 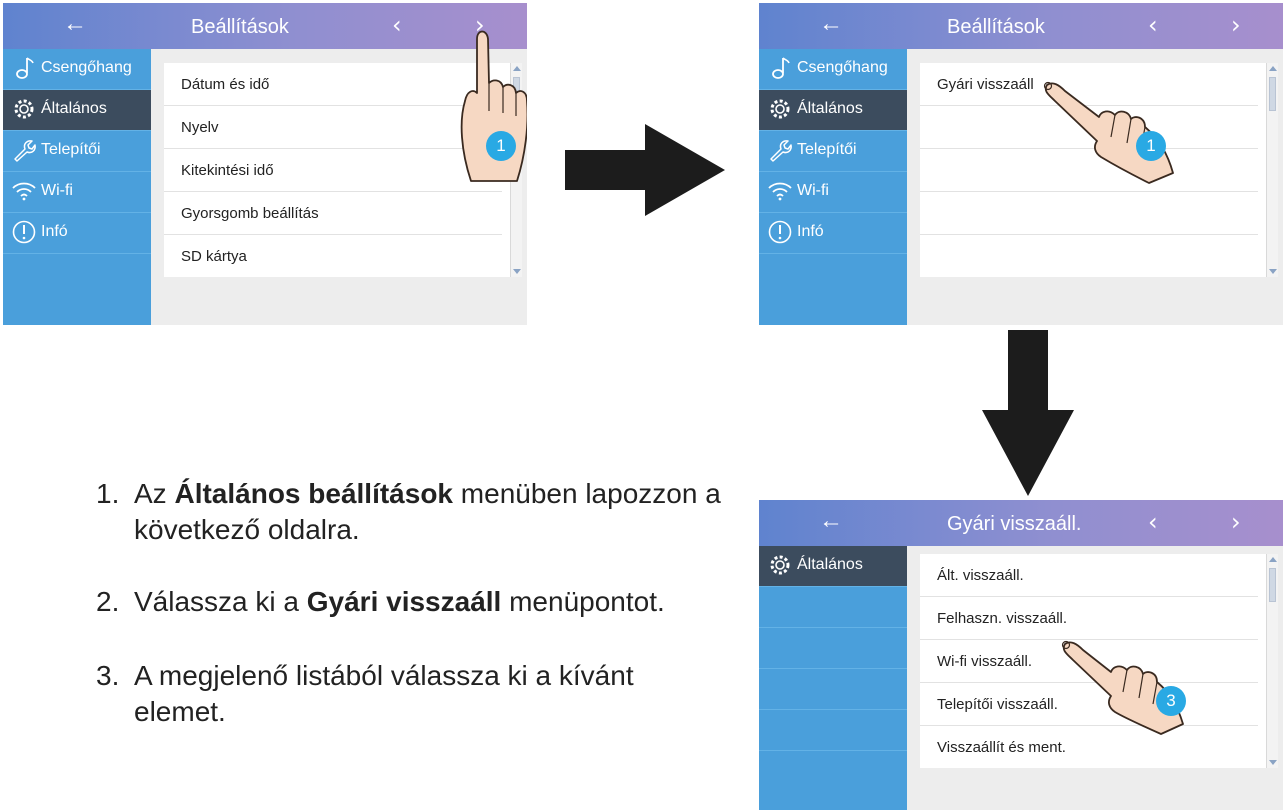 What do you see at coordinates (645, 170) in the screenshot?
I see `arrow-right-icon` at bounding box center [645, 170].